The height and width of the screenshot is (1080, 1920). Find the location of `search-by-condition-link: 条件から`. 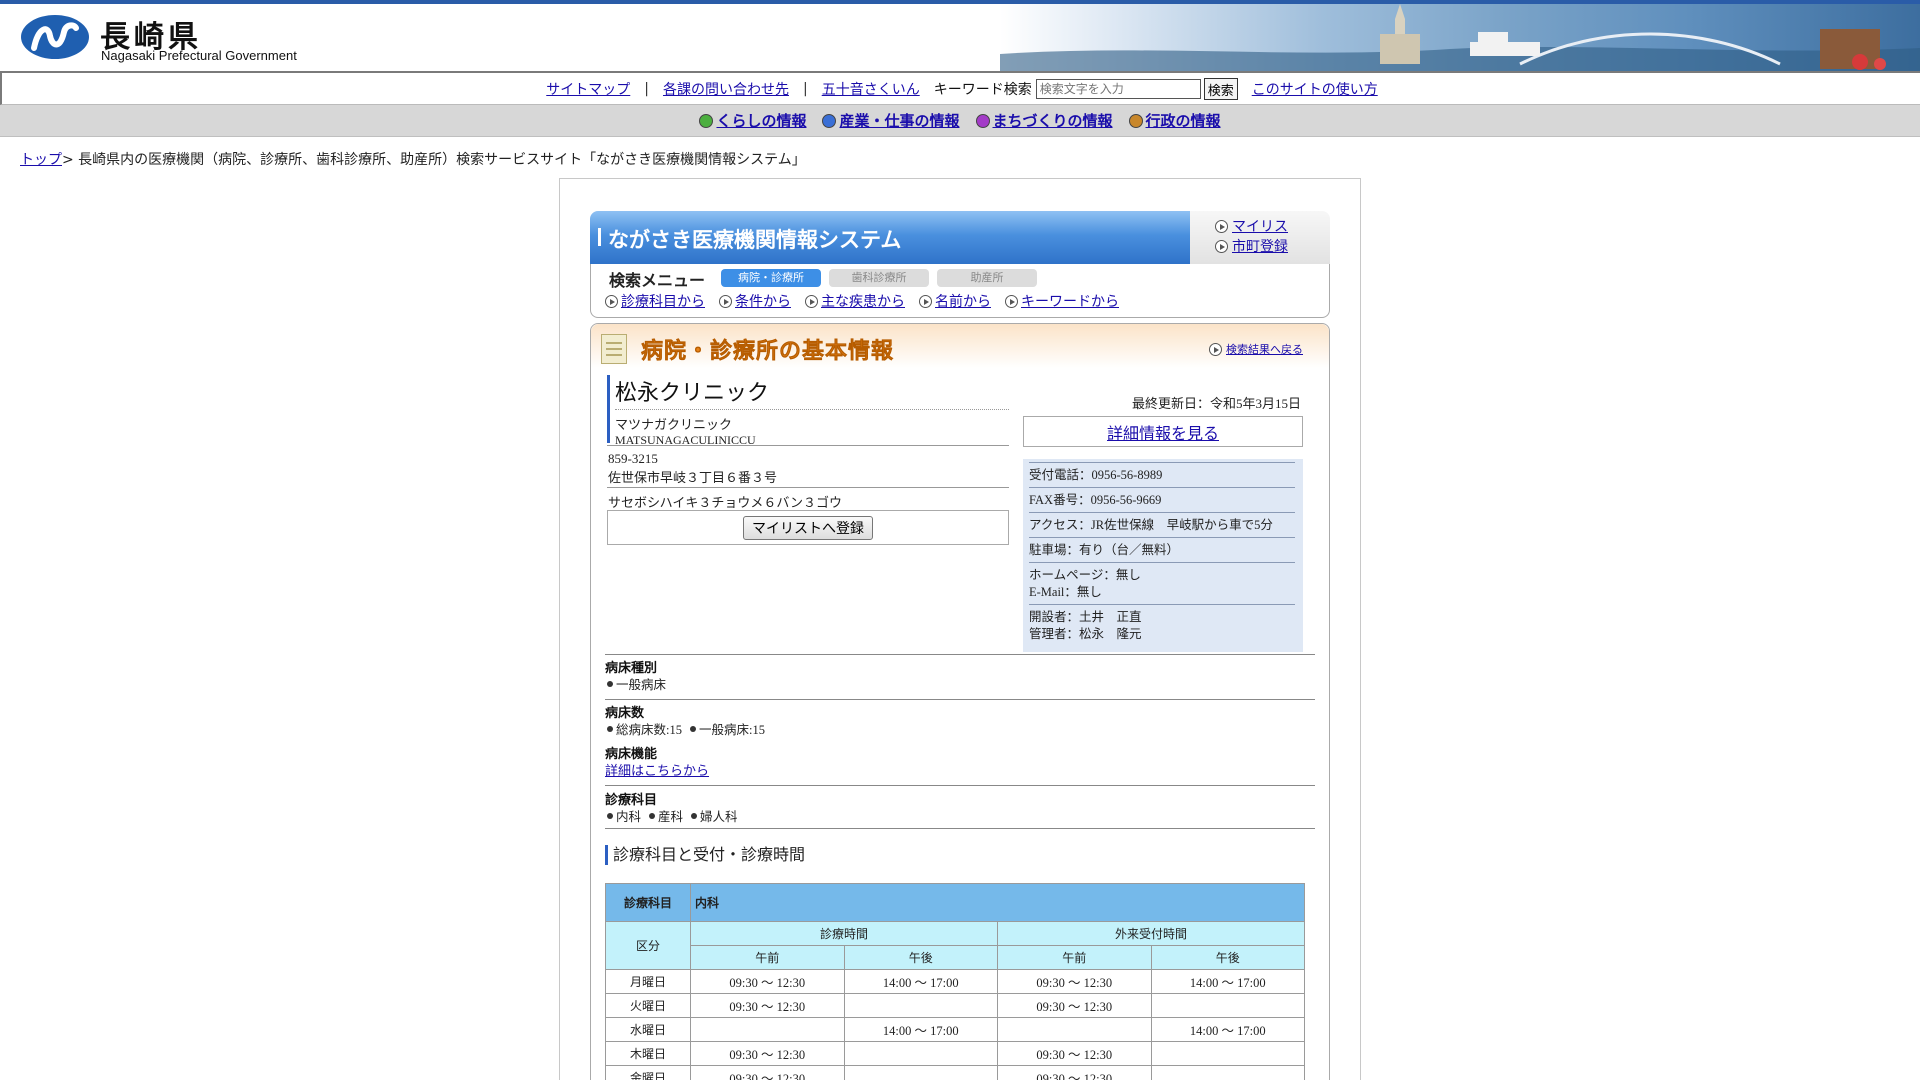

search-by-condition-link: 条件から is located at coordinates (755, 301).